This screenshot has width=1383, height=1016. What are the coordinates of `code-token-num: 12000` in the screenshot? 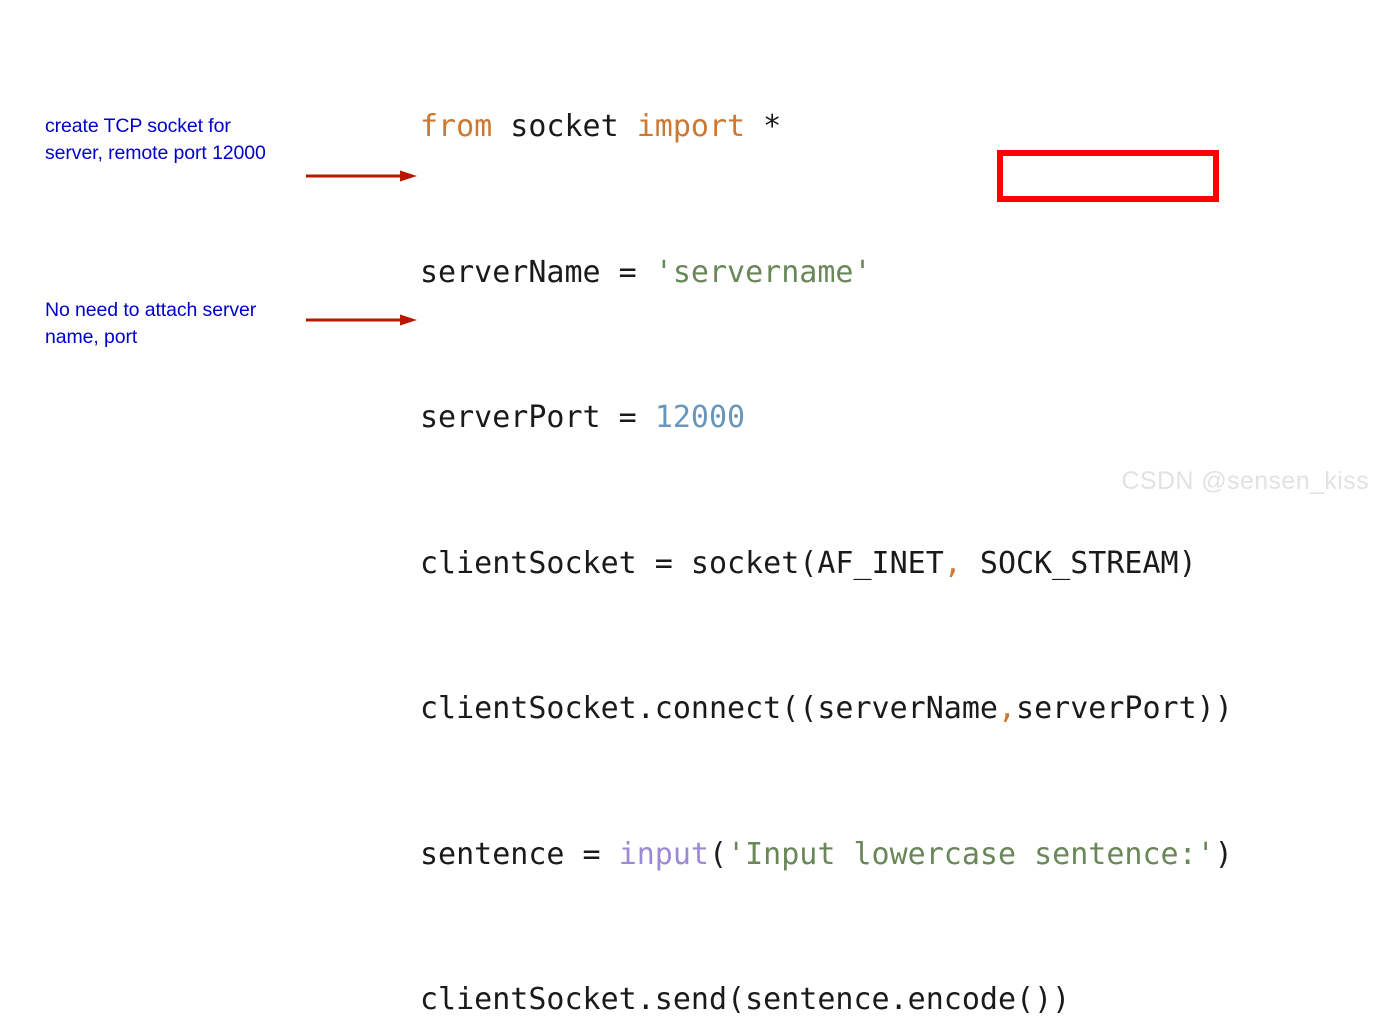 It's located at (700, 417).